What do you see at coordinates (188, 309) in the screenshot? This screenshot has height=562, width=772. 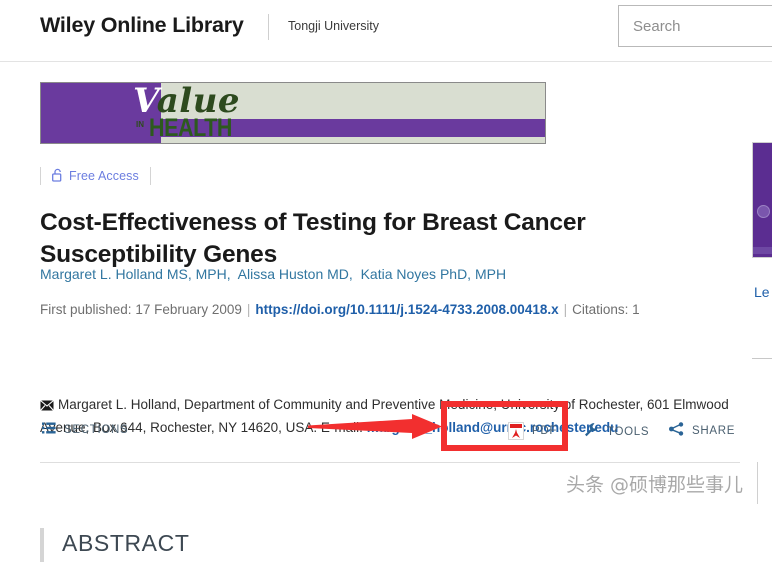 I see `first-published-date: 17 February 2009` at bounding box center [188, 309].